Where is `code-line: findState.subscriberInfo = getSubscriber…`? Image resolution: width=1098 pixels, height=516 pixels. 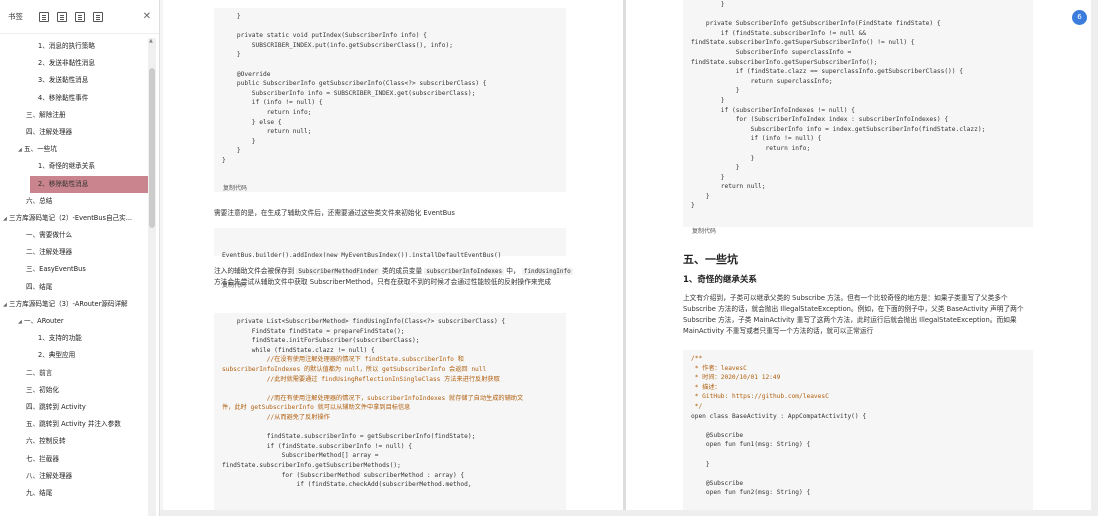
code-line: findState.subscriberInfo = getSubscriber… is located at coordinates (349, 437).